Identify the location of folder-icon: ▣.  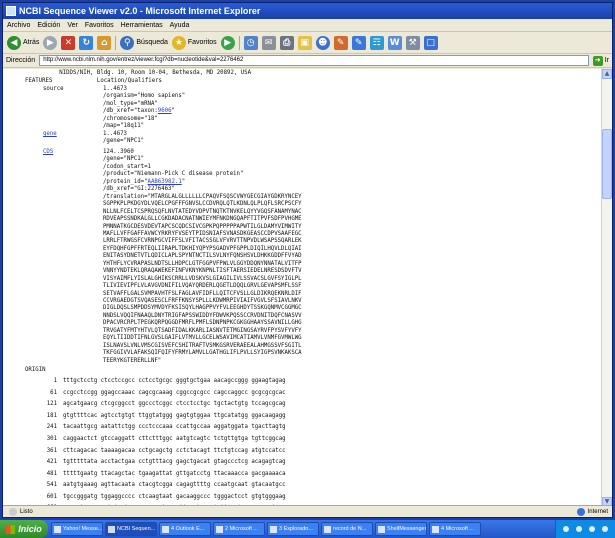
(304, 42).